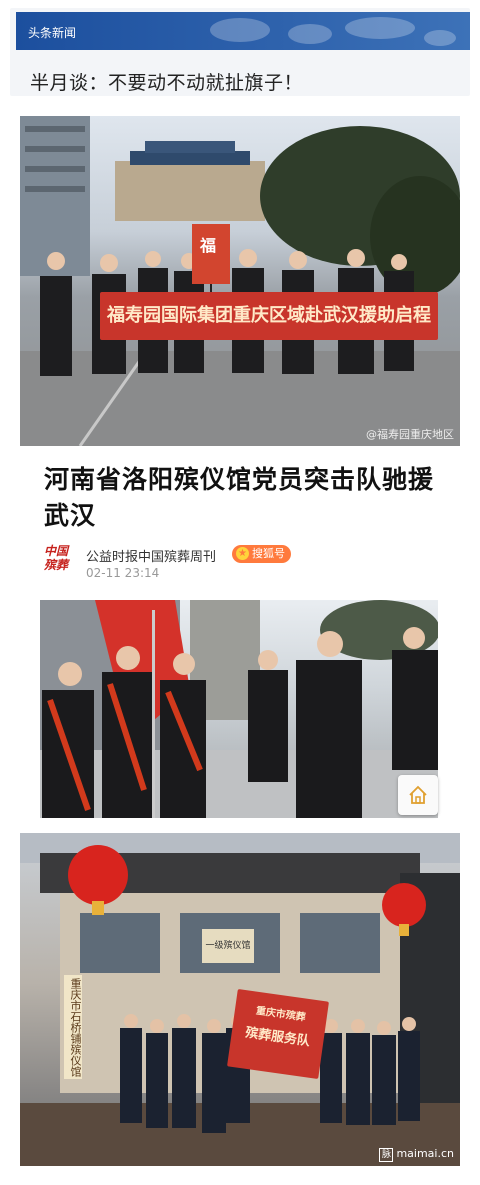  I want to click on author-row: 中国殡葬 公益时报中国殡葬周刊 ★ 搜狐号 02-11 23:14, so click(244, 564).